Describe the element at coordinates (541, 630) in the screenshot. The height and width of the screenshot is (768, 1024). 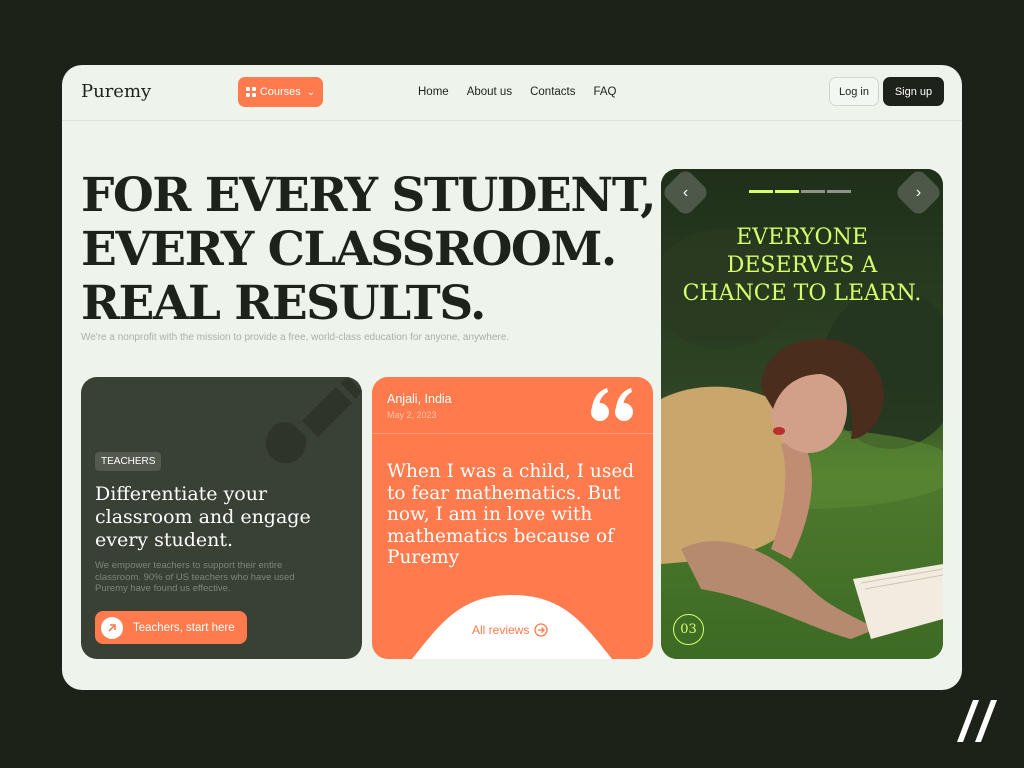
I see `arrow-right-circle-icon` at that location.